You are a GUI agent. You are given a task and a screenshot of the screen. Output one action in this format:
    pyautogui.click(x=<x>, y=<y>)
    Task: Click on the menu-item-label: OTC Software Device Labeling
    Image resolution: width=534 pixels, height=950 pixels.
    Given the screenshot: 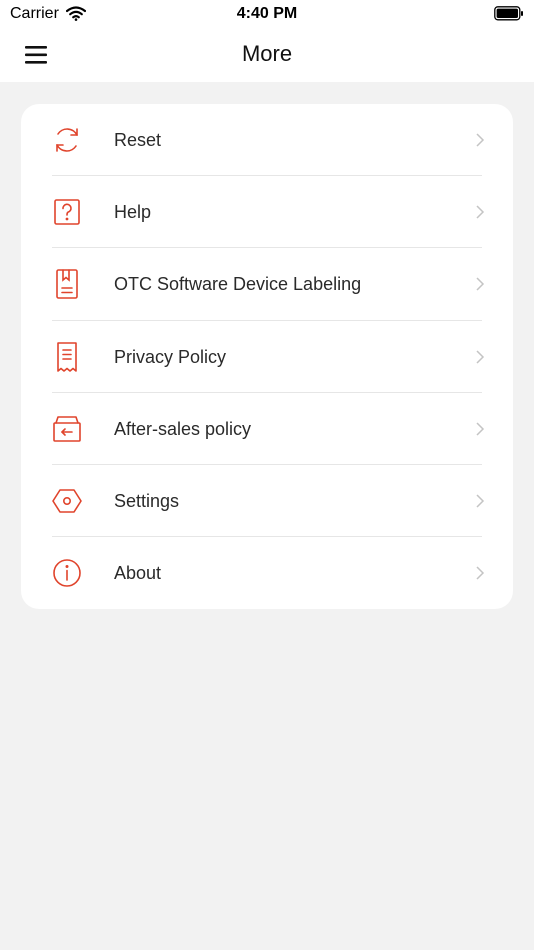 What is the action you would take?
    pyautogui.click(x=238, y=284)
    